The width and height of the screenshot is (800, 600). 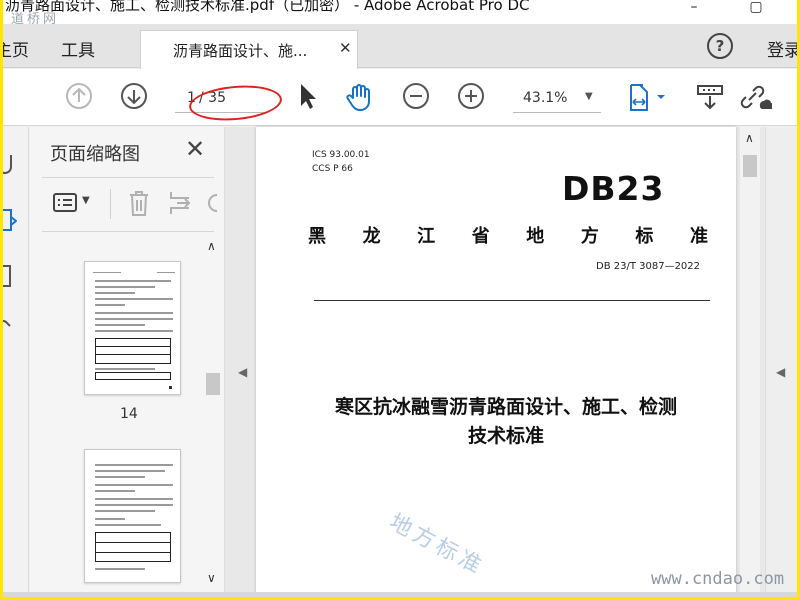 What do you see at coordinates (698, 236) in the screenshot?
I see `org-char: 准` at bounding box center [698, 236].